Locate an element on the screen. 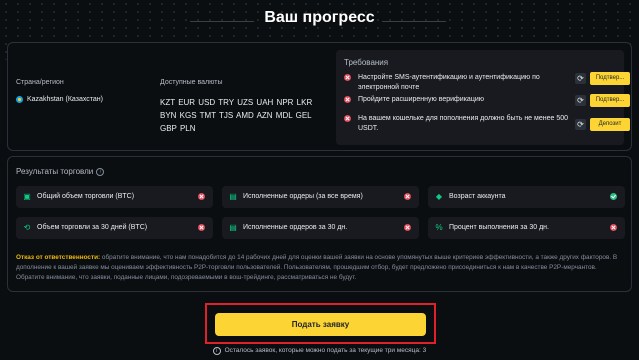 This screenshot has width=639, height=360. currencies-label: Доступные валюты is located at coordinates (191, 82).